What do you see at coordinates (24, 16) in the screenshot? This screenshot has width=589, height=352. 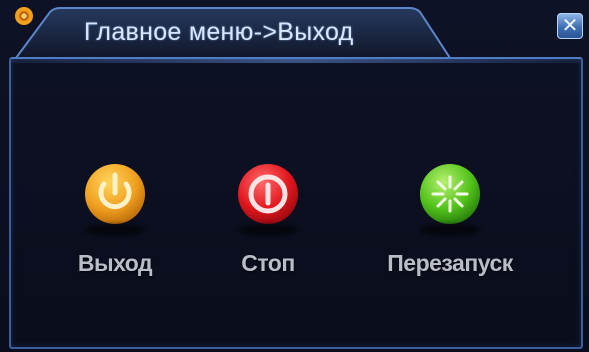 I see `menu-logo-icon` at bounding box center [24, 16].